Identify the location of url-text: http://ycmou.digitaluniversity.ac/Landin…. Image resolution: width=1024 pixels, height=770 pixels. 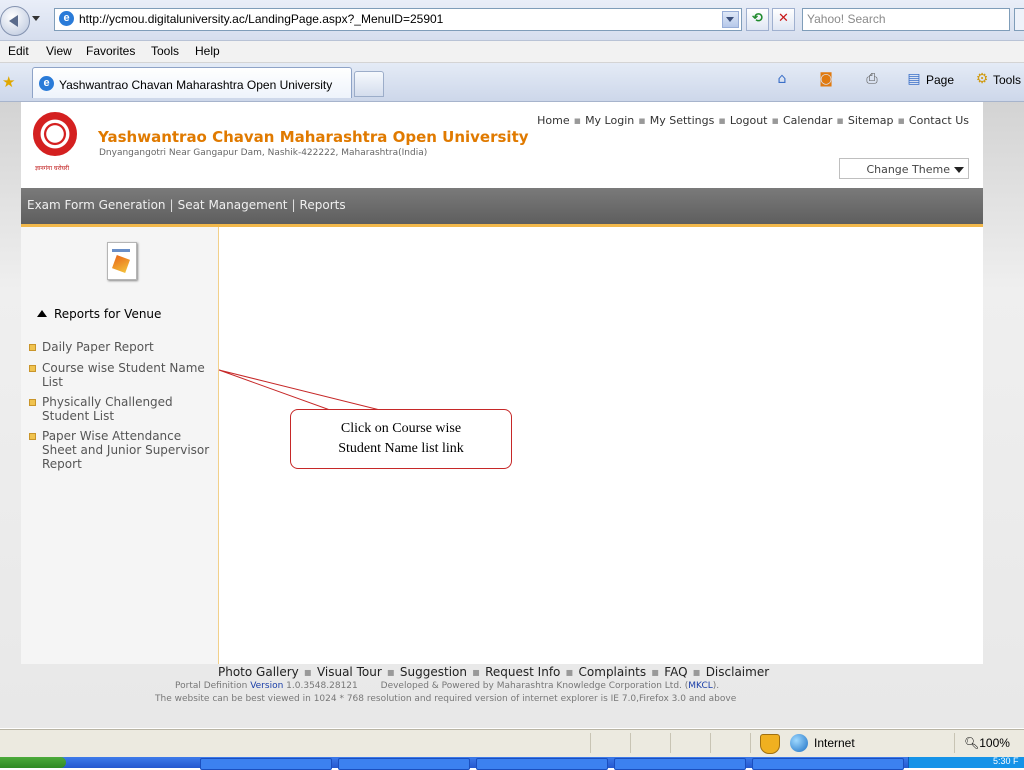
(261, 19).